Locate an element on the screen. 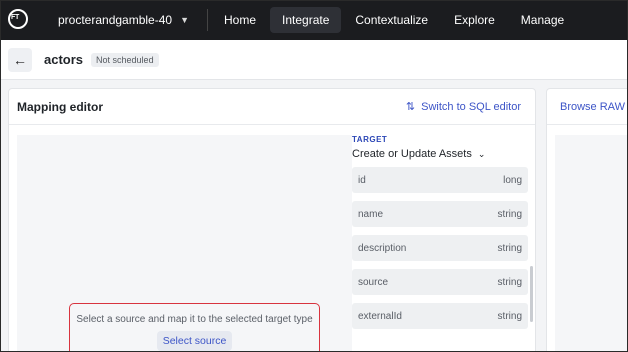 The width and height of the screenshot is (628, 352). target-field-row: description string is located at coordinates (440, 248).